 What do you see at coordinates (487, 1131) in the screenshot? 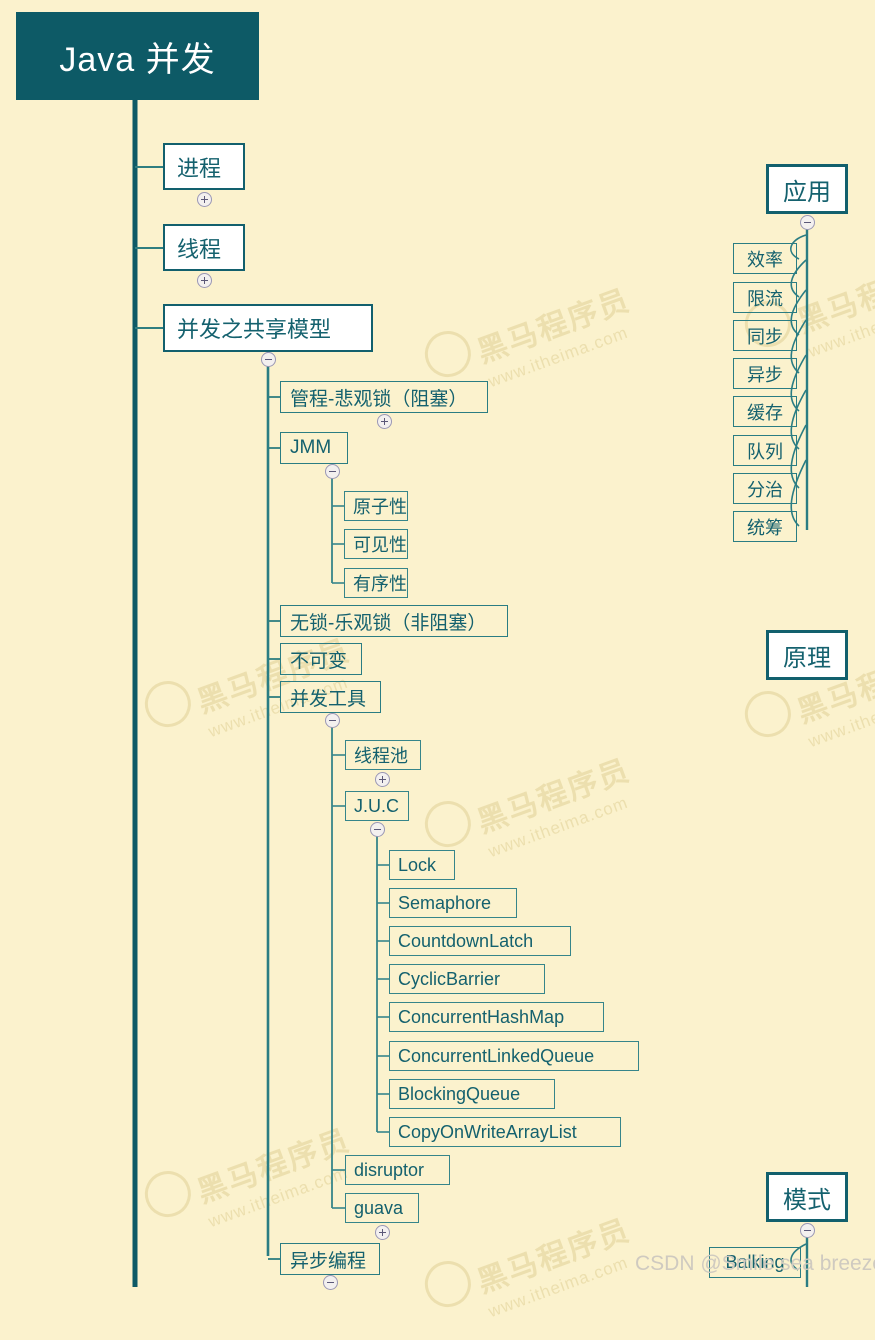
I see `node-label: CopyOnWriteArrayList` at bounding box center [487, 1131].